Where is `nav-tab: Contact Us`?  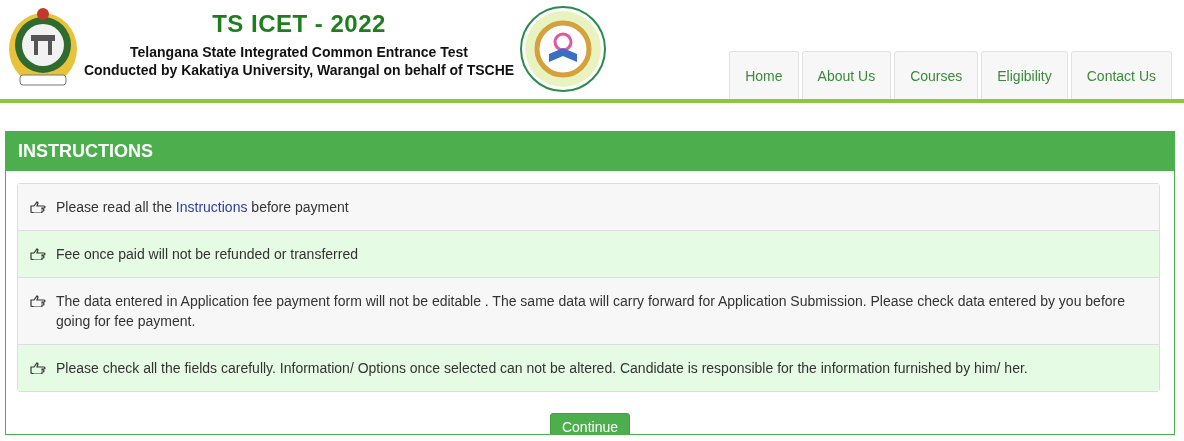 nav-tab: Contact Us is located at coordinates (1121, 75).